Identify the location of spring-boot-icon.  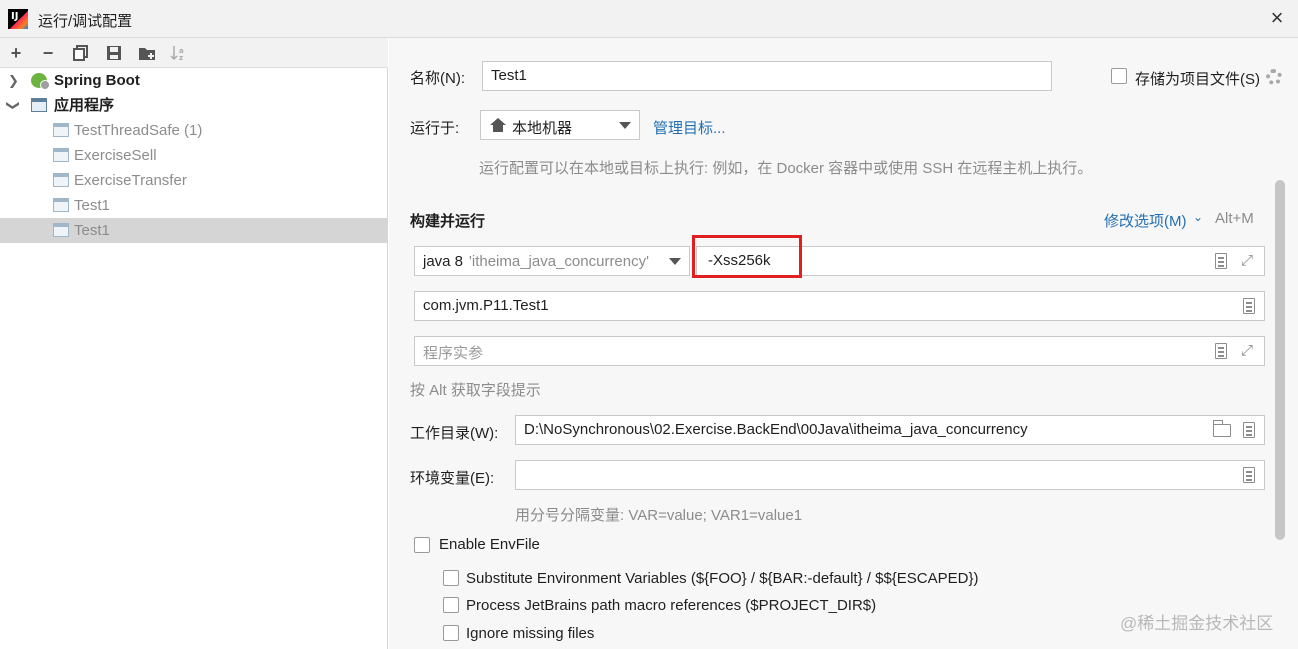
(40, 81).